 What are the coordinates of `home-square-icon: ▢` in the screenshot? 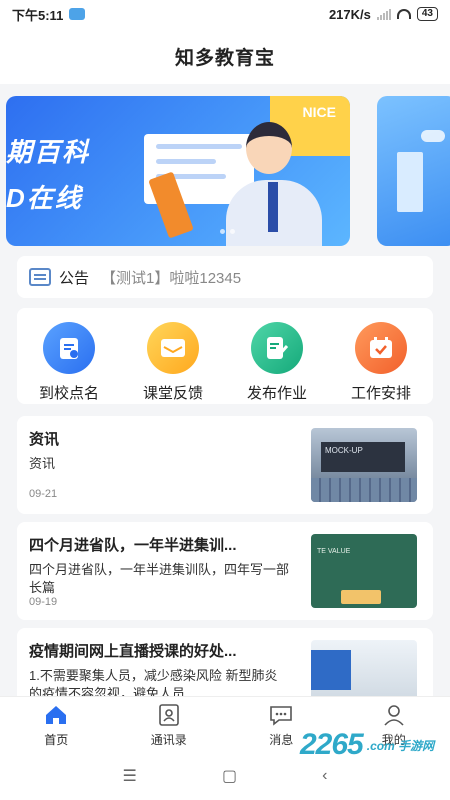 It's located at (229, 776).